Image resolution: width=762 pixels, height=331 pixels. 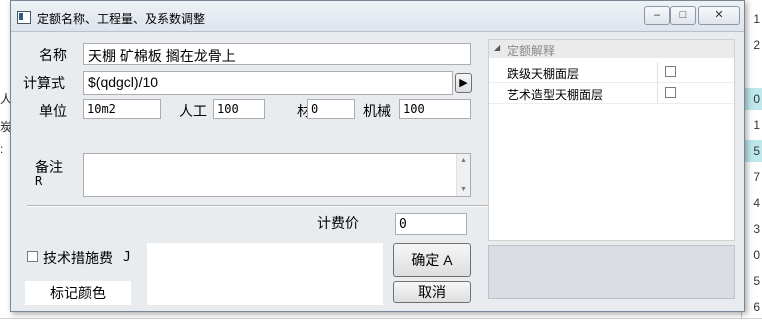 I want to click on labor-input: 100, so click(x=239, y=109).